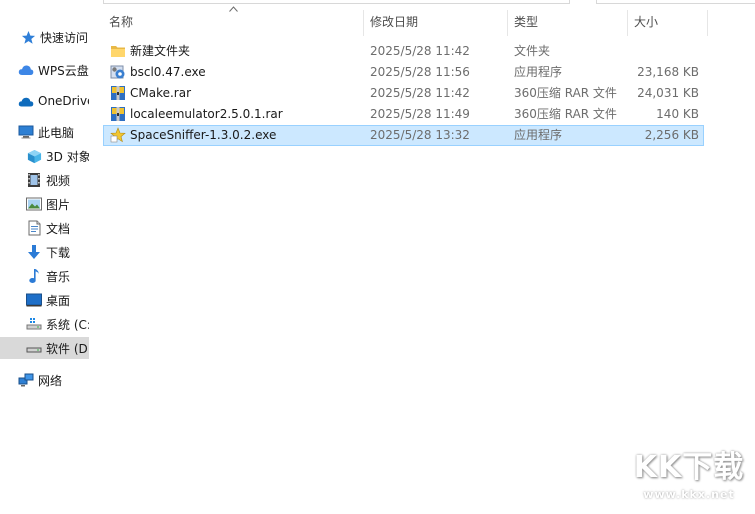  I want to click on file-name: localeemulator2.5.0.1.rar, so click(206, 114).